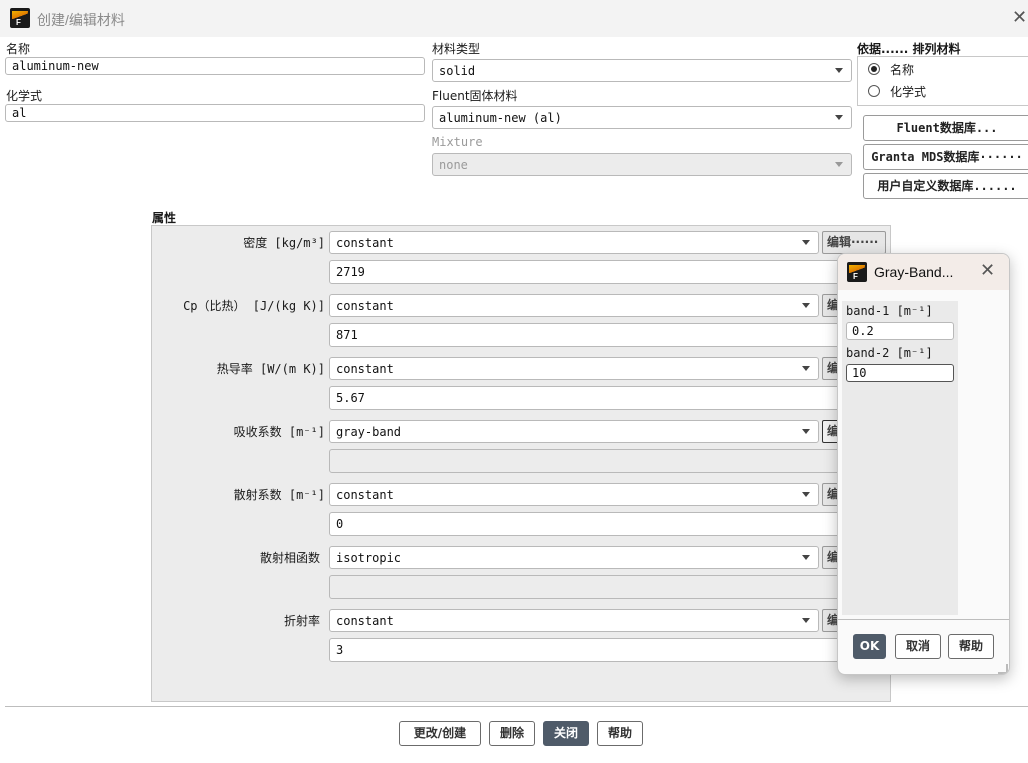  What do you see at coordinates (24, 96) in the screenshot?
I see `formula-label: 化学式` at bounding box center [24, 96].